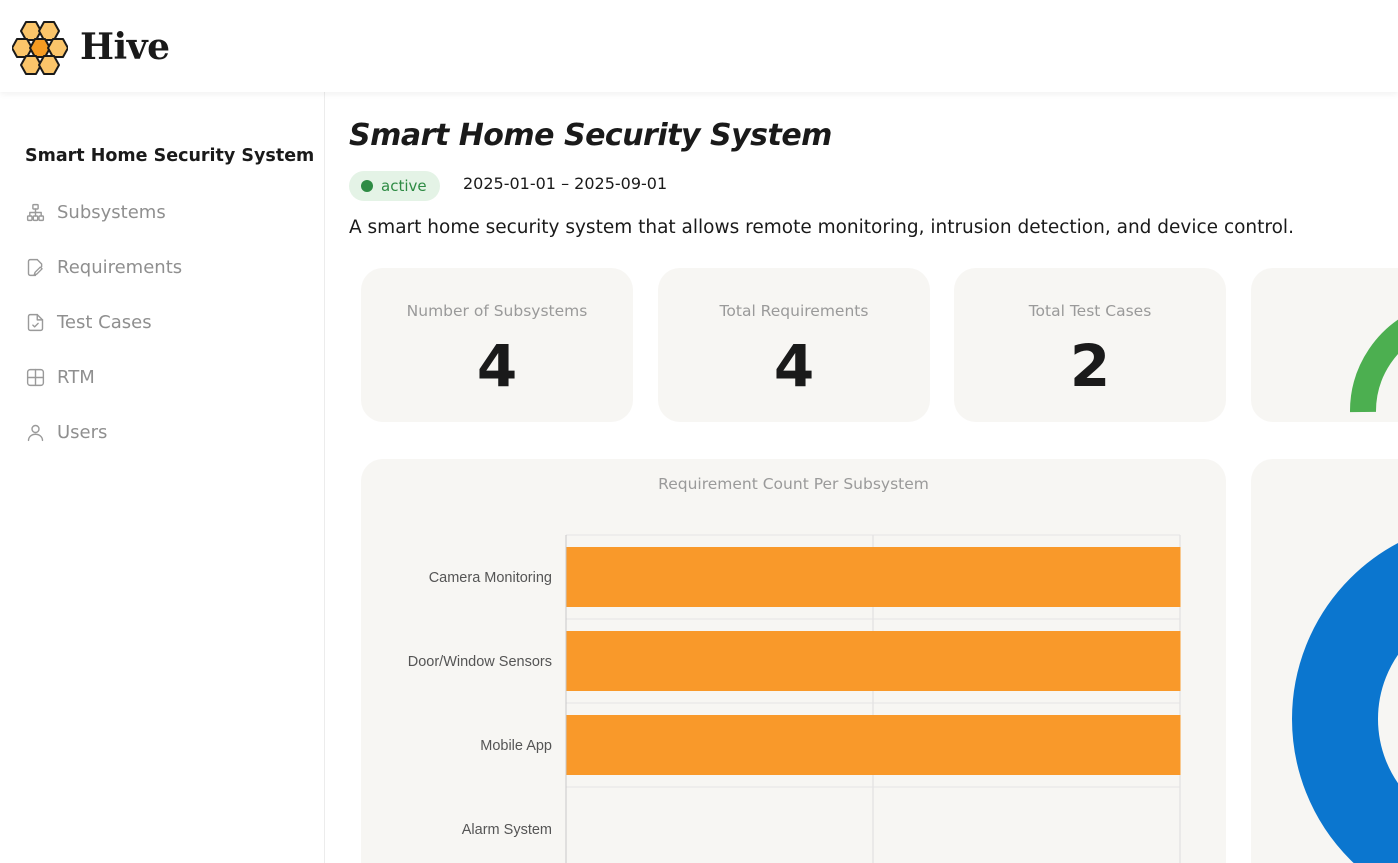  Describe the element at coordinates (497, 311) in the screenshot. I see `stat-label: Number of Subsystems` at that location.